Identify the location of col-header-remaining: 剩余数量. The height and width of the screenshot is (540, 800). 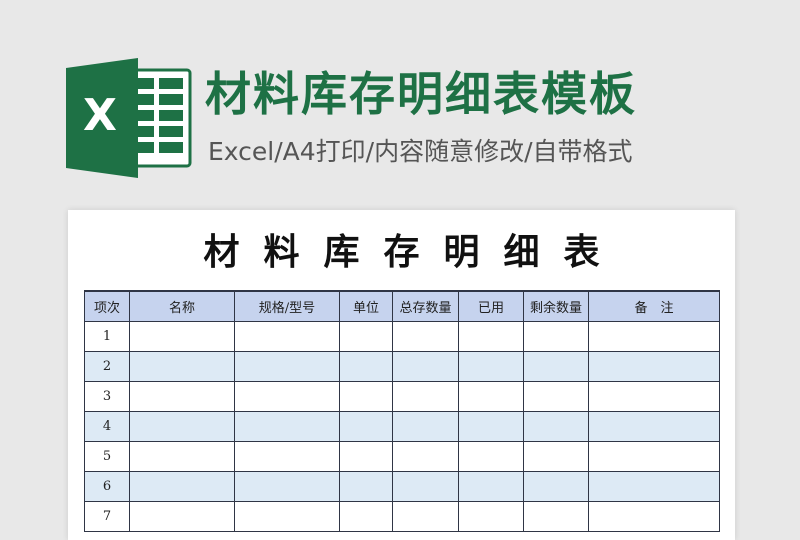
(556, 306).